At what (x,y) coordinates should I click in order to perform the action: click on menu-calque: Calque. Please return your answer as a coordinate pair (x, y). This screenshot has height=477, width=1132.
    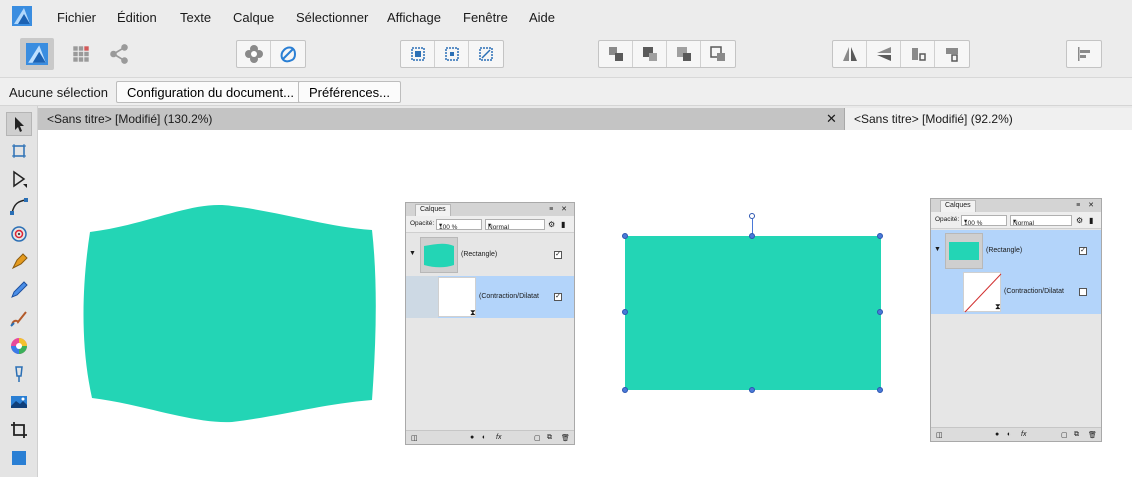
    Looking at the image, I should click on (253, 17).